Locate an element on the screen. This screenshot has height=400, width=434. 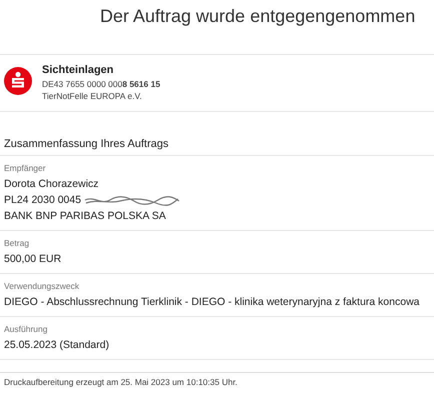
page-title: Der Auftrag wurde entgegengenommen is located at coordinates (257, 16).